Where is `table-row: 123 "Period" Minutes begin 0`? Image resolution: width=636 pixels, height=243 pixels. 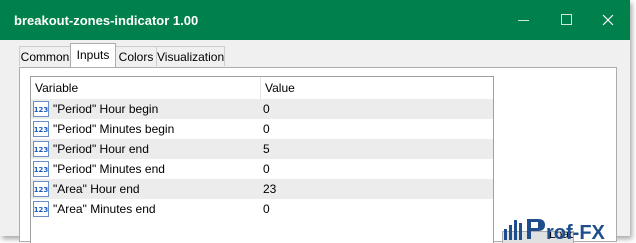
table-row: 123 "Period" Minutes begin 0 is located at coordinates (262, 129).